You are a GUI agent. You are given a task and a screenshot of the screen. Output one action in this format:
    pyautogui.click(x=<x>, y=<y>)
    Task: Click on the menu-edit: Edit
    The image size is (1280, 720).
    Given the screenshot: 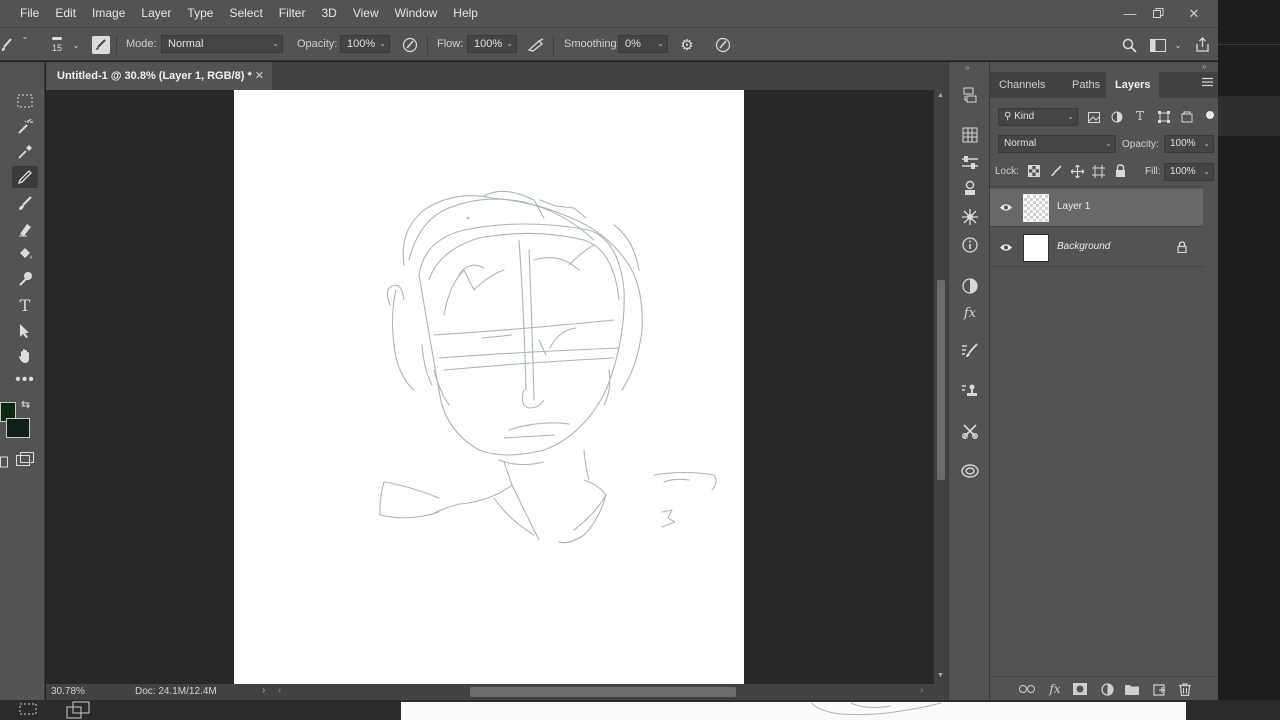 What is the action you would take?
    pyautogui.click(x=65, y=13)
    